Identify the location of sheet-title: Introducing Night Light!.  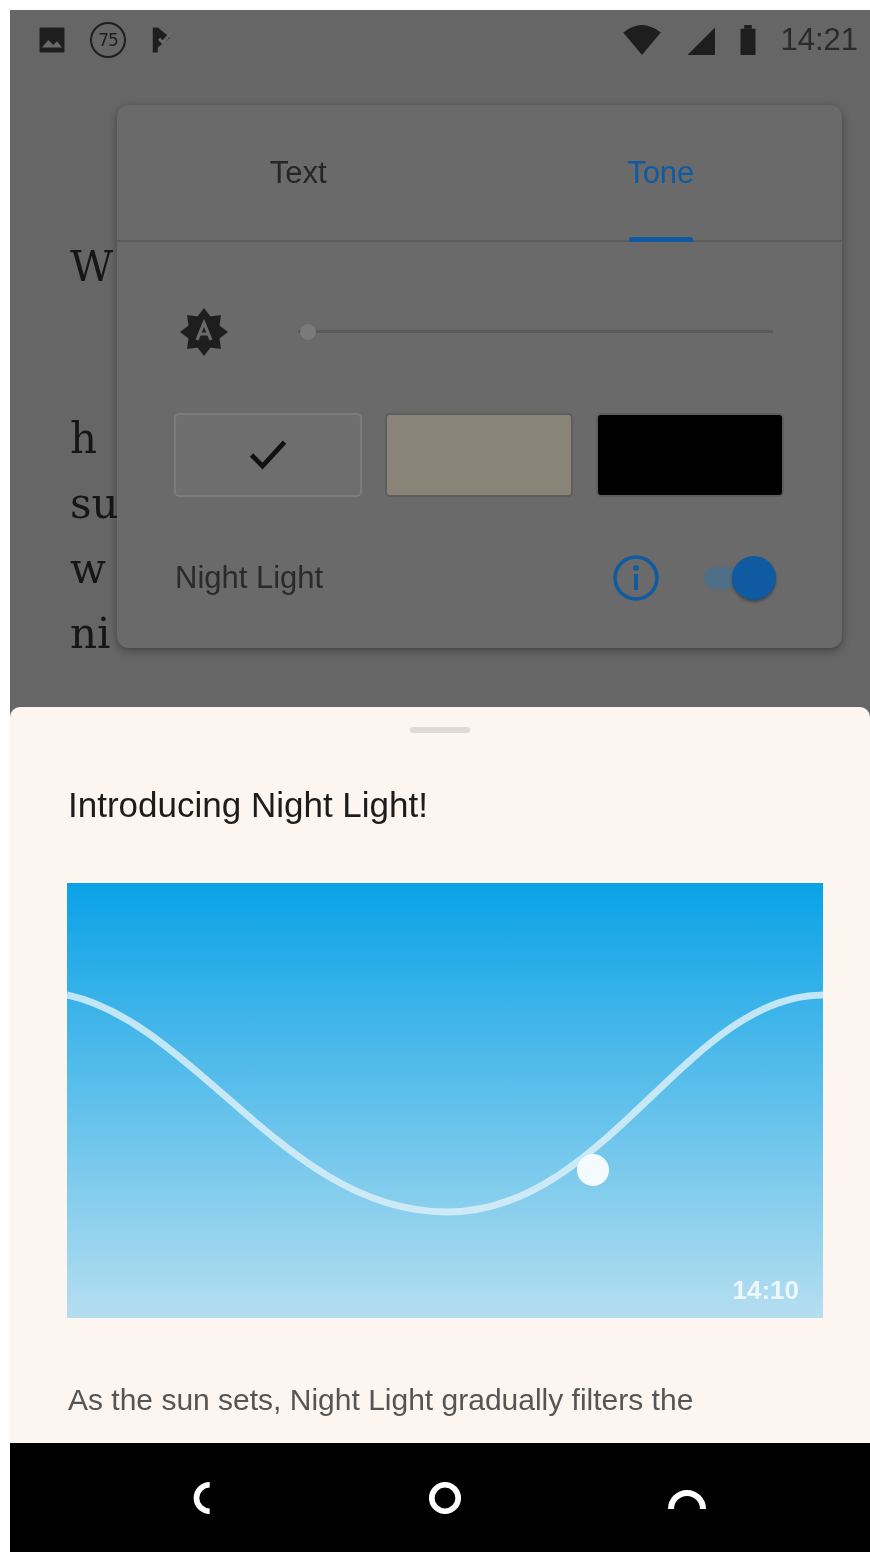
(248, 805).